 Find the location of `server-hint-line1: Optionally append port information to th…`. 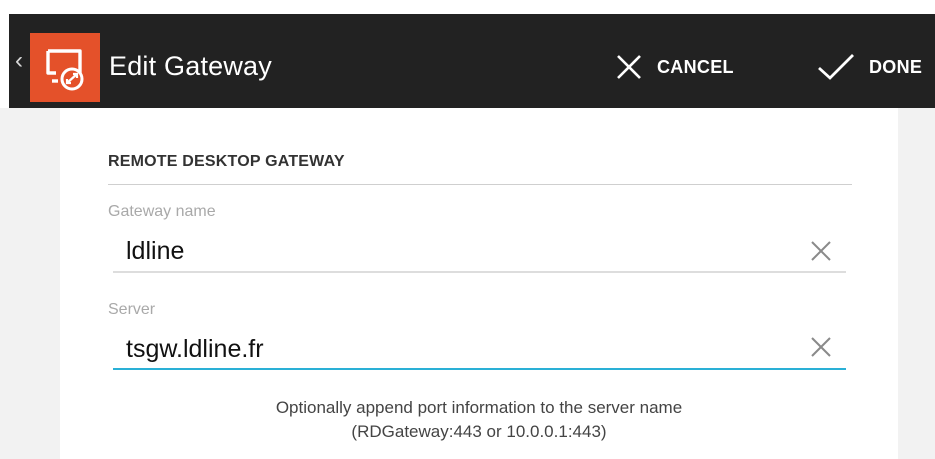

server-hint-line1: Optionally append port information to th… is located at coordinates (479, 407).